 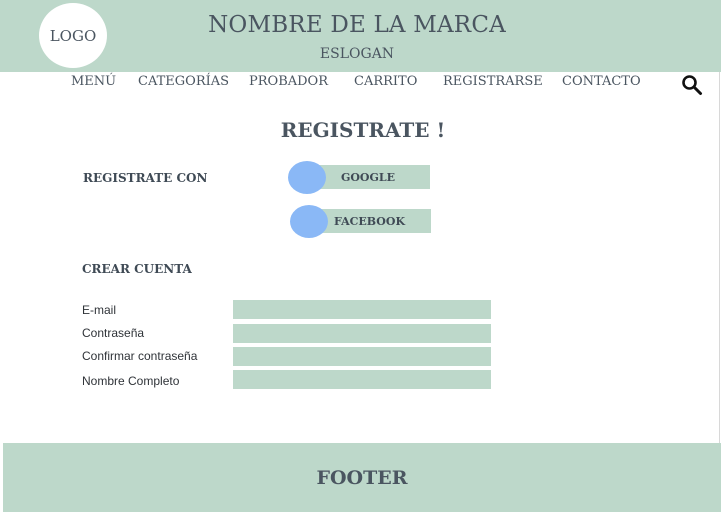 I want to click on create-account-label: CREAR CUENTA, so click(x=137, y=269).